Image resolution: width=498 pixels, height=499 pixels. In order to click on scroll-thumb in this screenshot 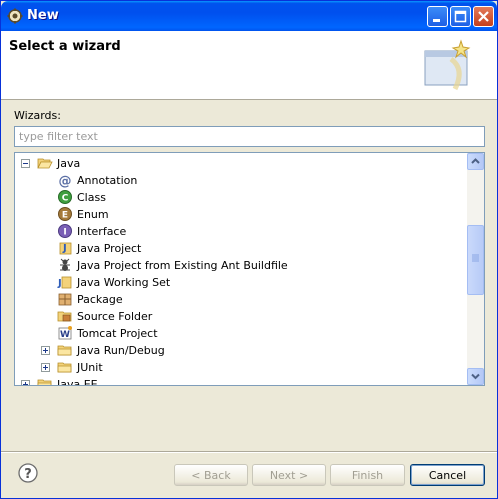, I will do `click(475, 260)`.